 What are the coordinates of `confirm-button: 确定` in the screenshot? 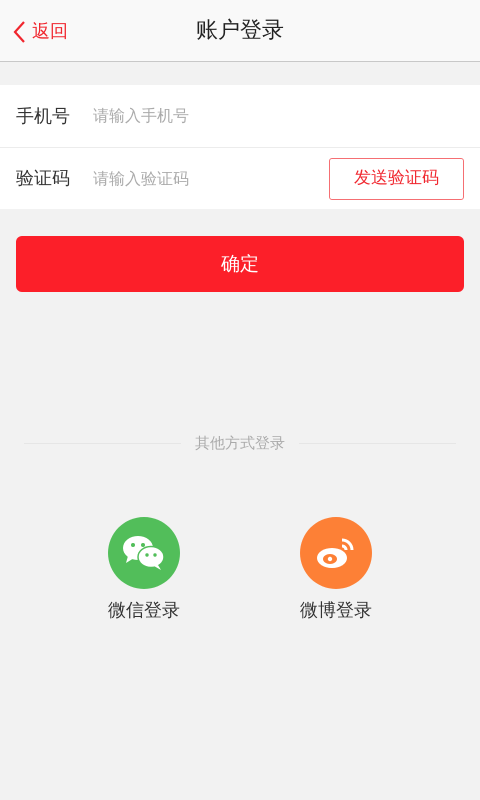 It's located at (240, 264).